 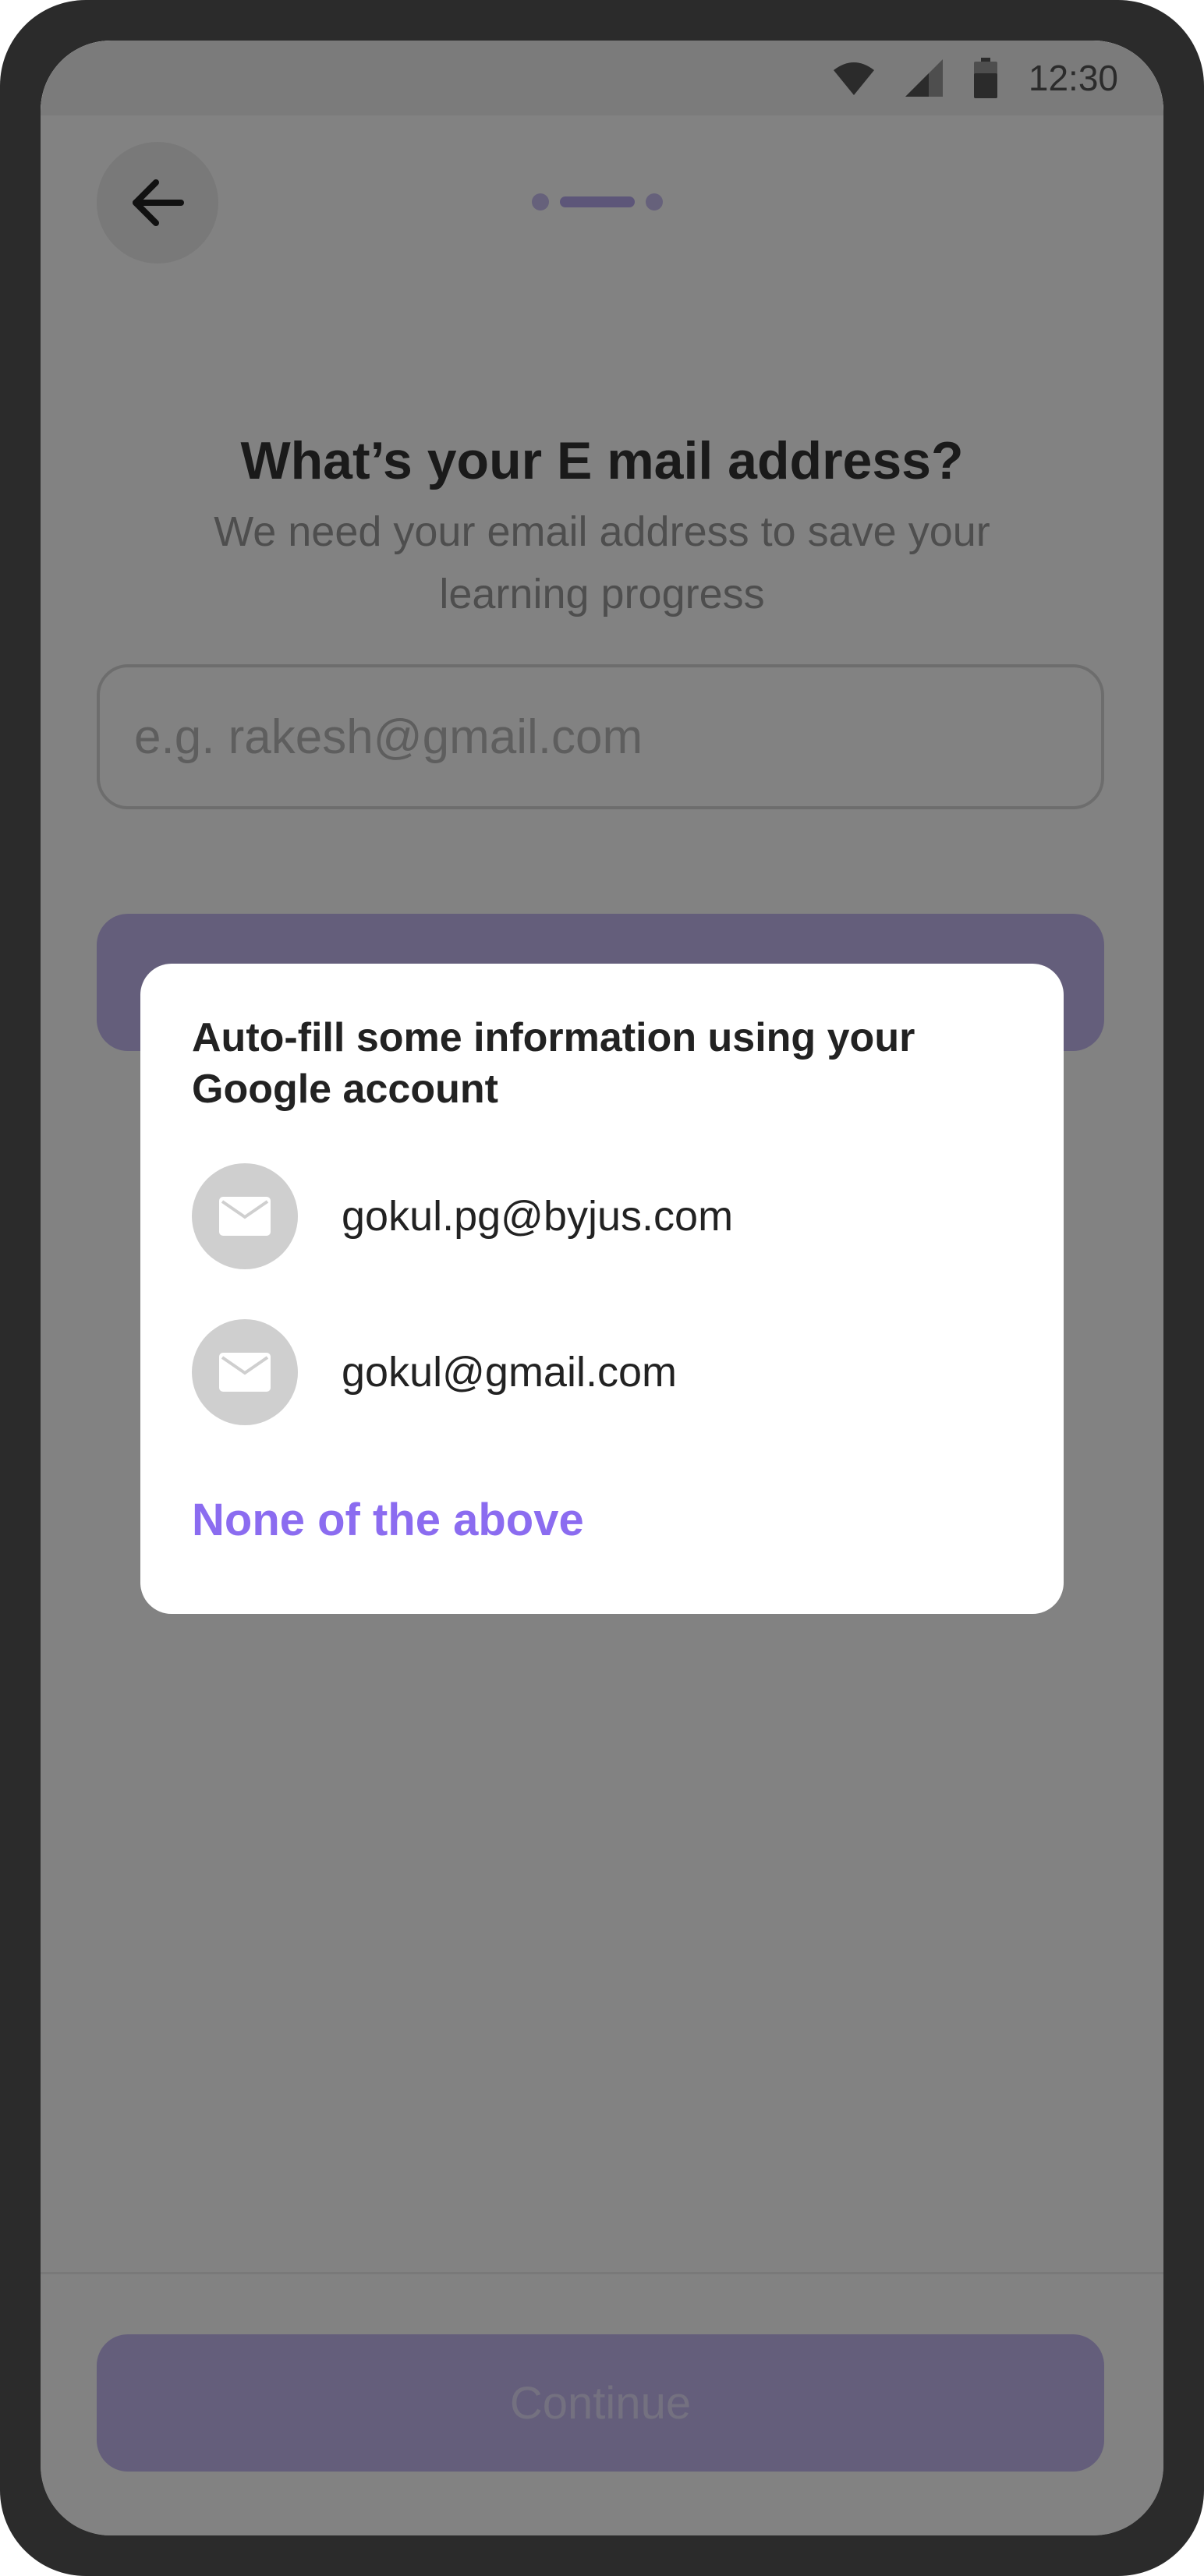 I want to click on none-of-the-above-button: None of the above, so click(x=388, y=1520).